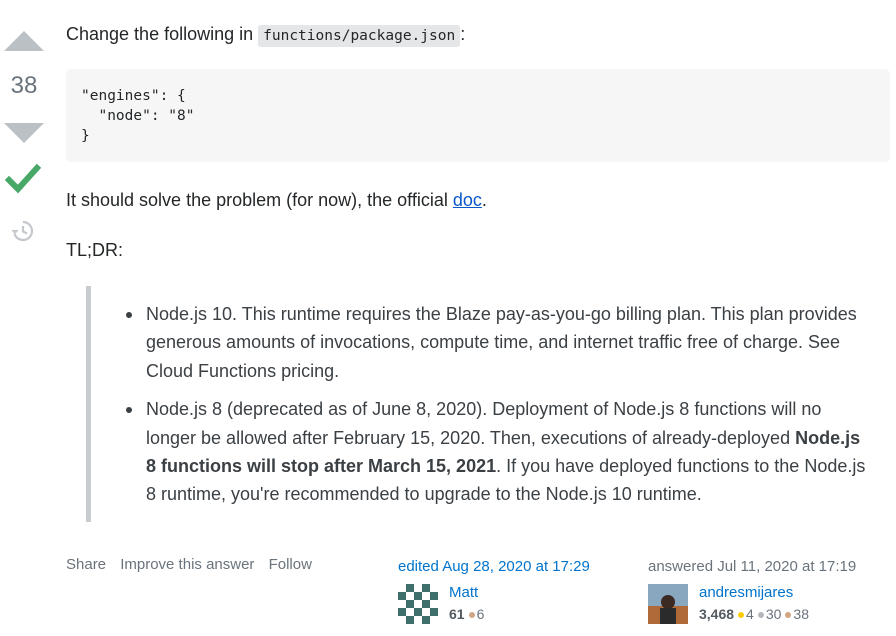  What do you see at coordinates (773, 614) in the screenshot?
I see `silver-badge-count: 30` at bounding box center [773, 614].